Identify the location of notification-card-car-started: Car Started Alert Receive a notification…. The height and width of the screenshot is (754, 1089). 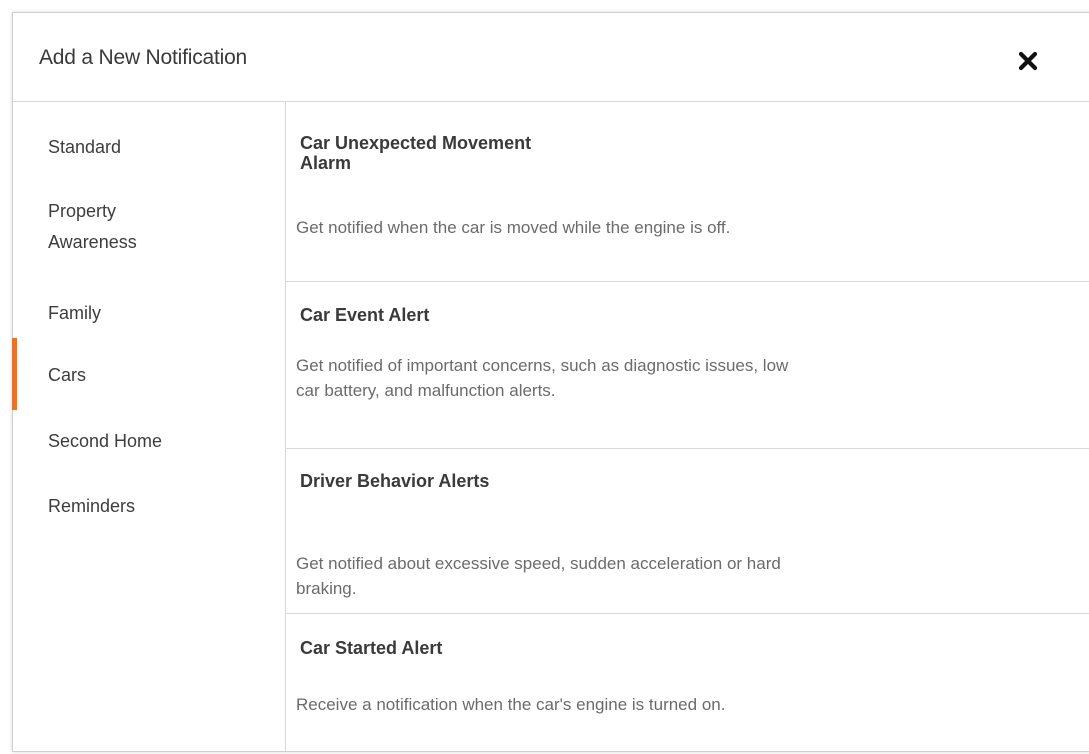
(687, 684).